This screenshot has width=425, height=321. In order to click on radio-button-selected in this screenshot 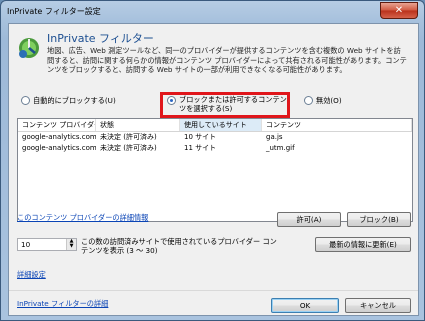, I will do `click(171, 100)`.